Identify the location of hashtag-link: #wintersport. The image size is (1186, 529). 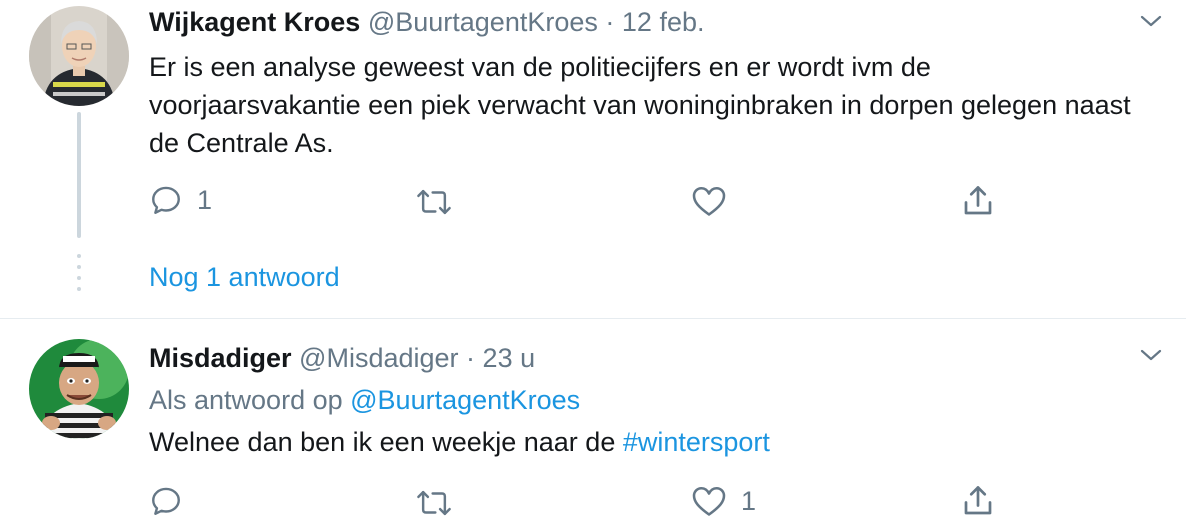
(696, 442).